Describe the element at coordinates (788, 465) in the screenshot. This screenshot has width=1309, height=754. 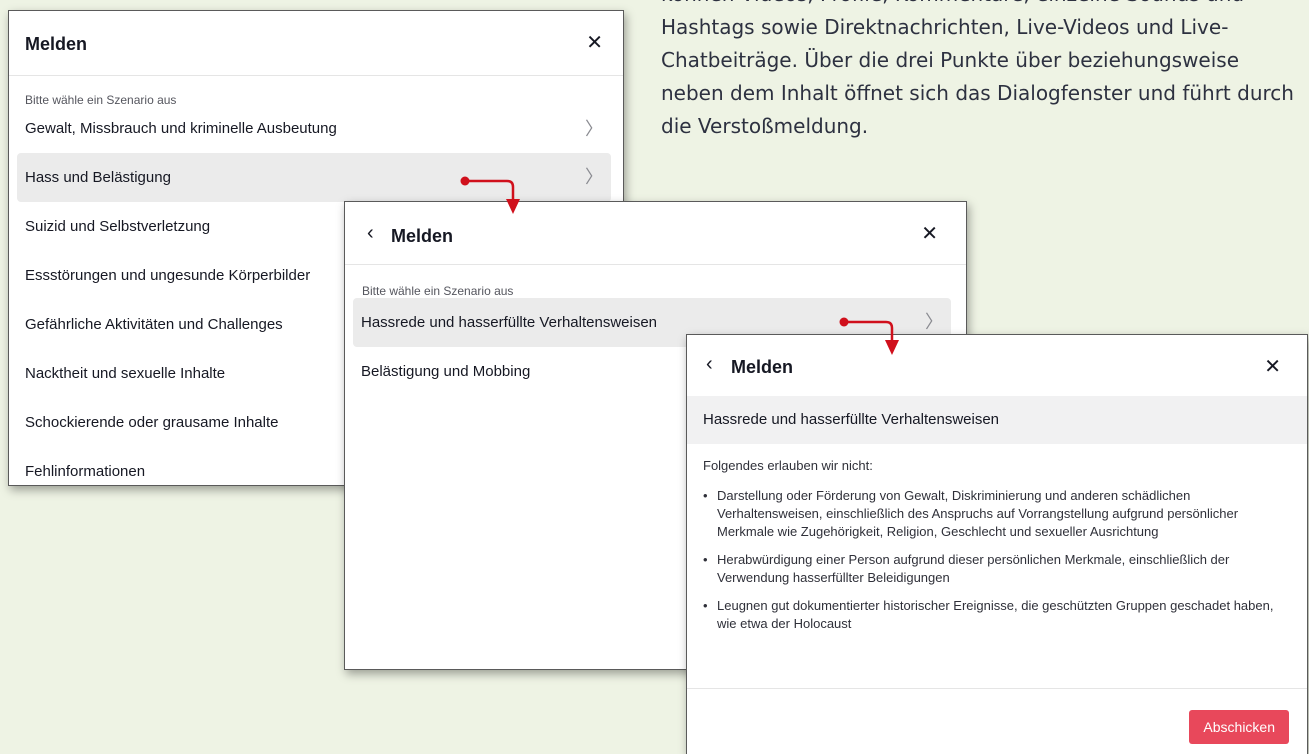
I see `policy-intro: Folgendes erlauben wir nicht:` at that location.